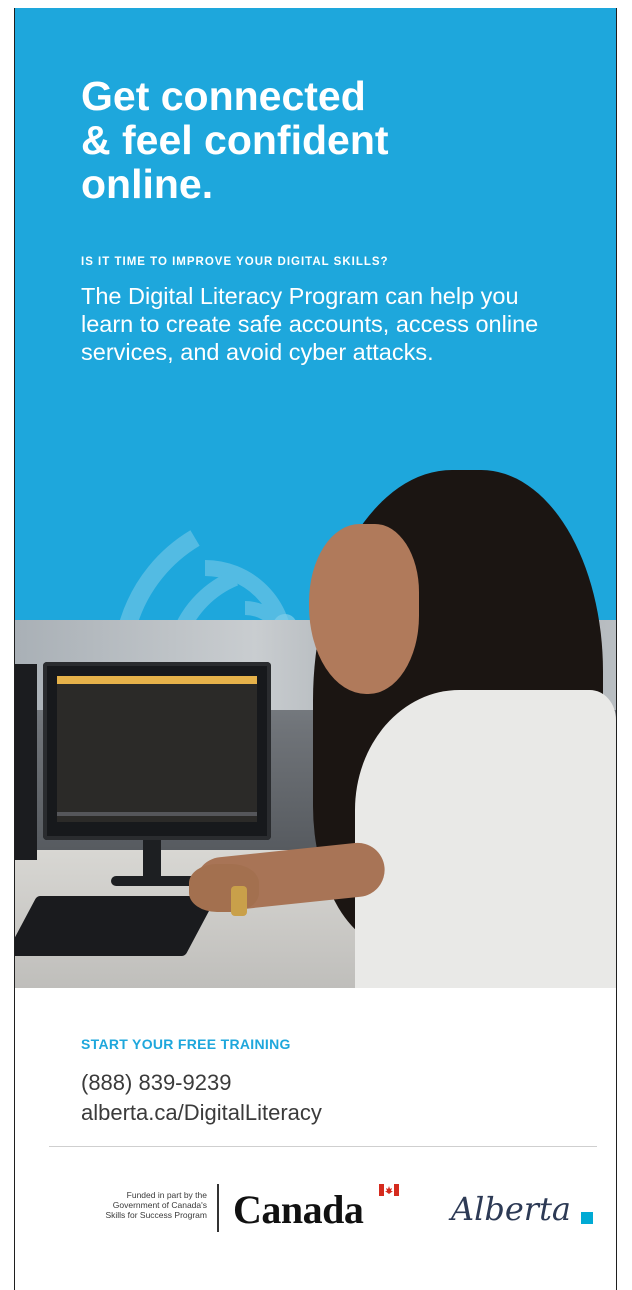 The image size is (632, 1290). Describe the element at coordinates (485, 839) in the screenshot. I see `person-shirt` at that location.